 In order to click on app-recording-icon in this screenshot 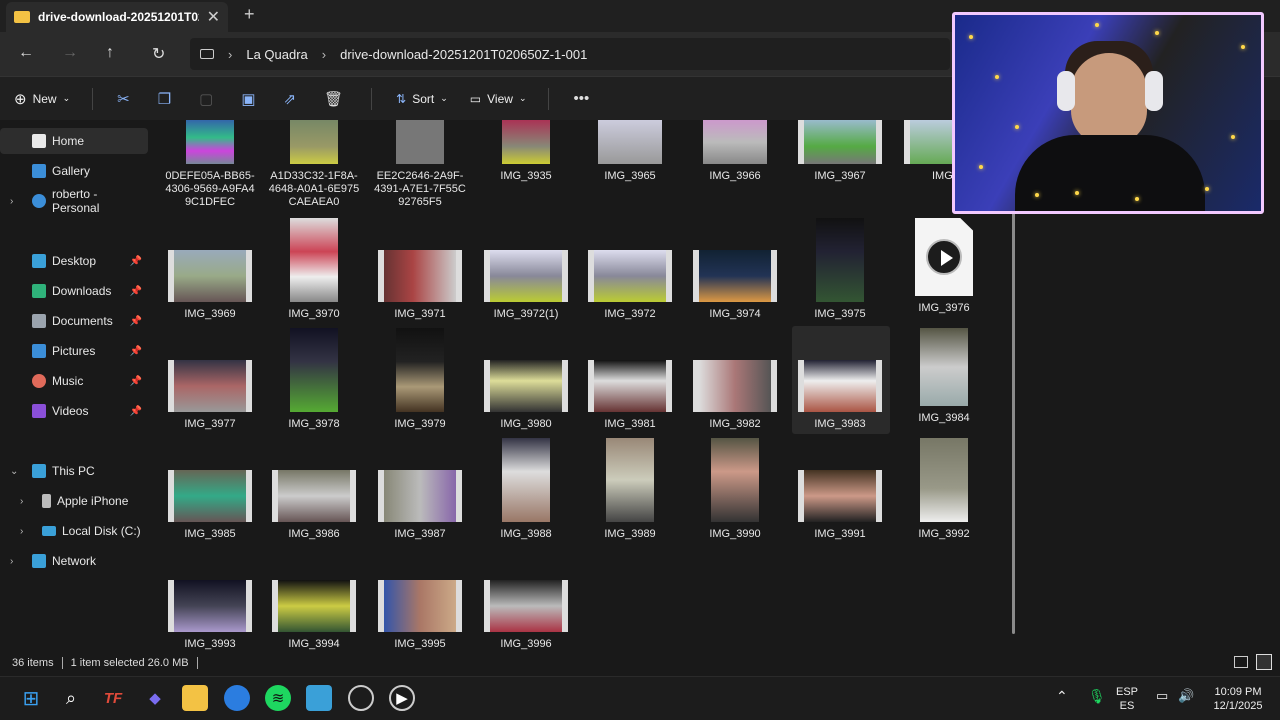, I will do `click(361, 698)`.